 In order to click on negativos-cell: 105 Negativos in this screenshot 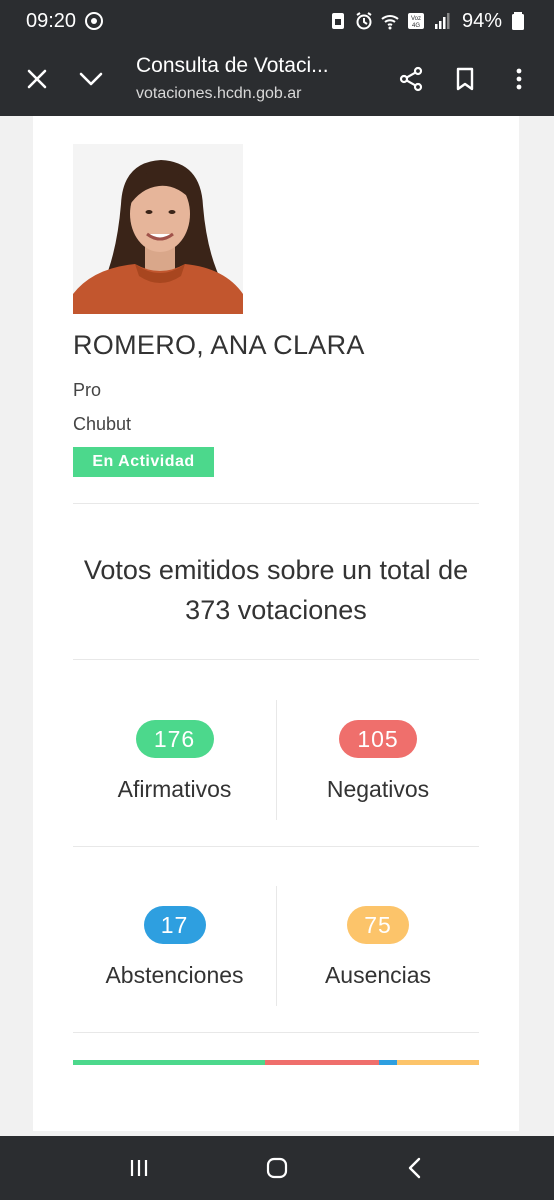, I will do `click(377, 760)`.